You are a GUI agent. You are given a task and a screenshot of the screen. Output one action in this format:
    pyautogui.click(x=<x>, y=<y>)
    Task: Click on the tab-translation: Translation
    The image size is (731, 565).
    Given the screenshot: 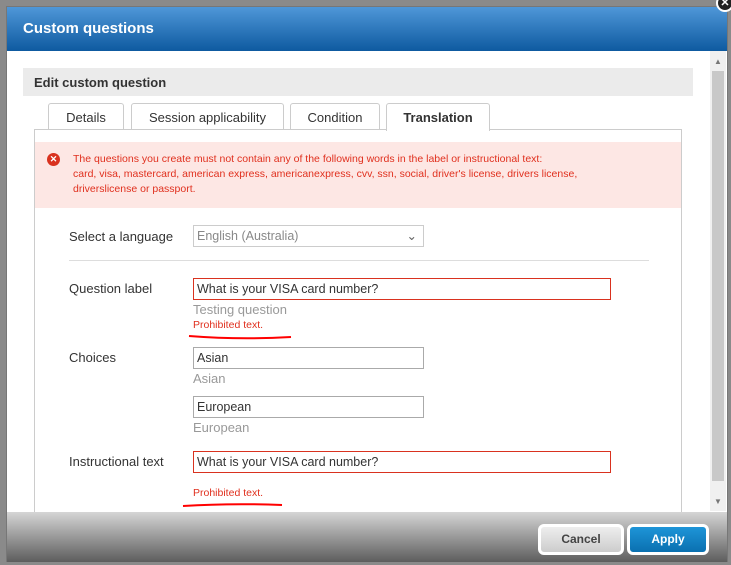 What is the action you would take?
    pyautogui.click(x=438, y=117)
    